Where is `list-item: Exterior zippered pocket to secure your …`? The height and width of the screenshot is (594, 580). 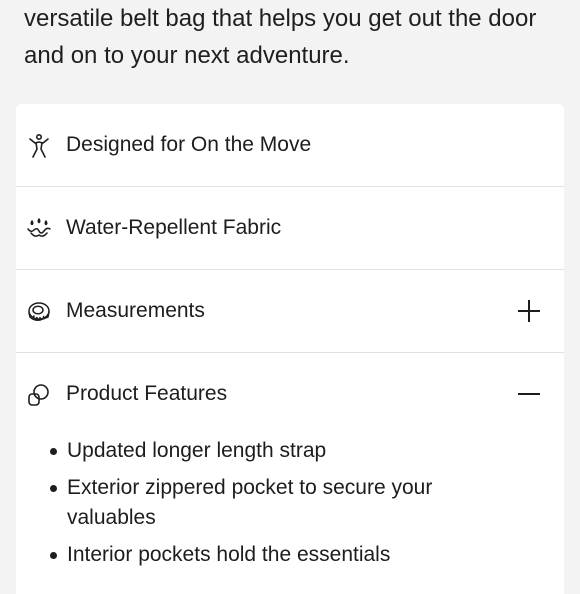
list-item: Exterior zippered pocket to secure your … is located at coordinates (290, 503).